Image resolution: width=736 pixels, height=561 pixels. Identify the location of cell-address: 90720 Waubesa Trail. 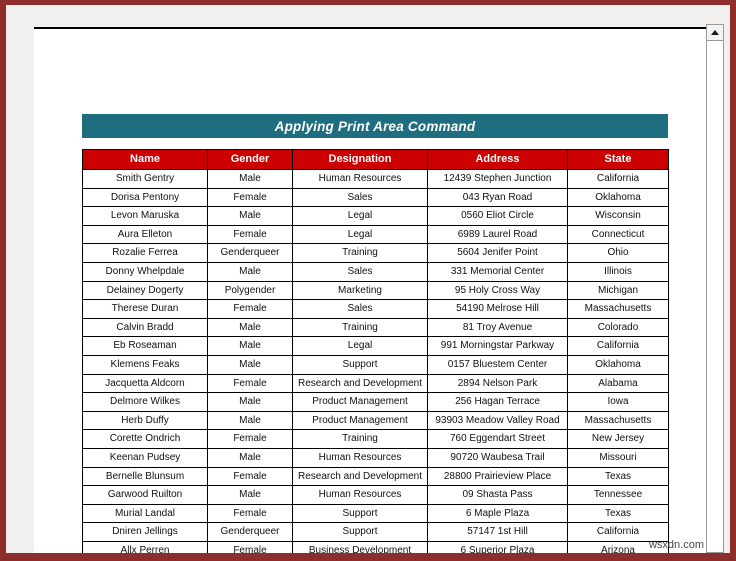
(497, 457).